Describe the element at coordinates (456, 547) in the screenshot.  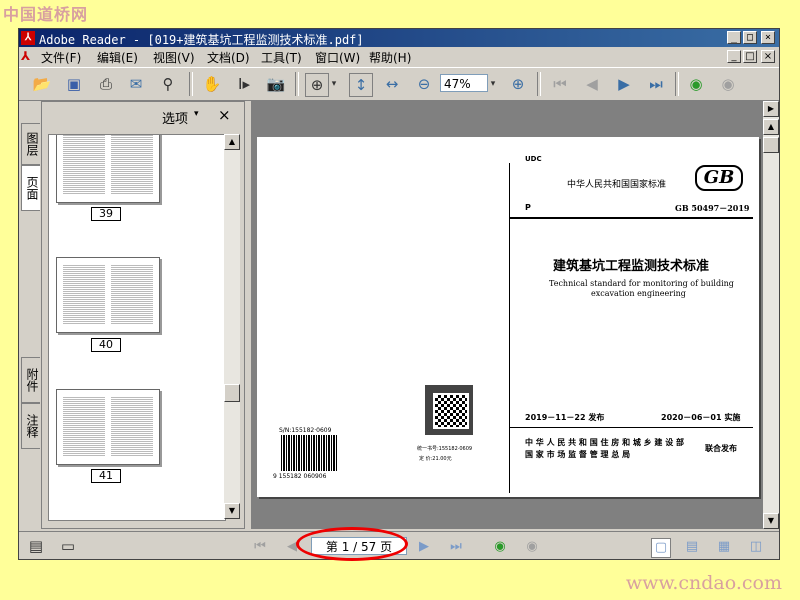
I see `status-last-page-icon: ⏭` at that location.